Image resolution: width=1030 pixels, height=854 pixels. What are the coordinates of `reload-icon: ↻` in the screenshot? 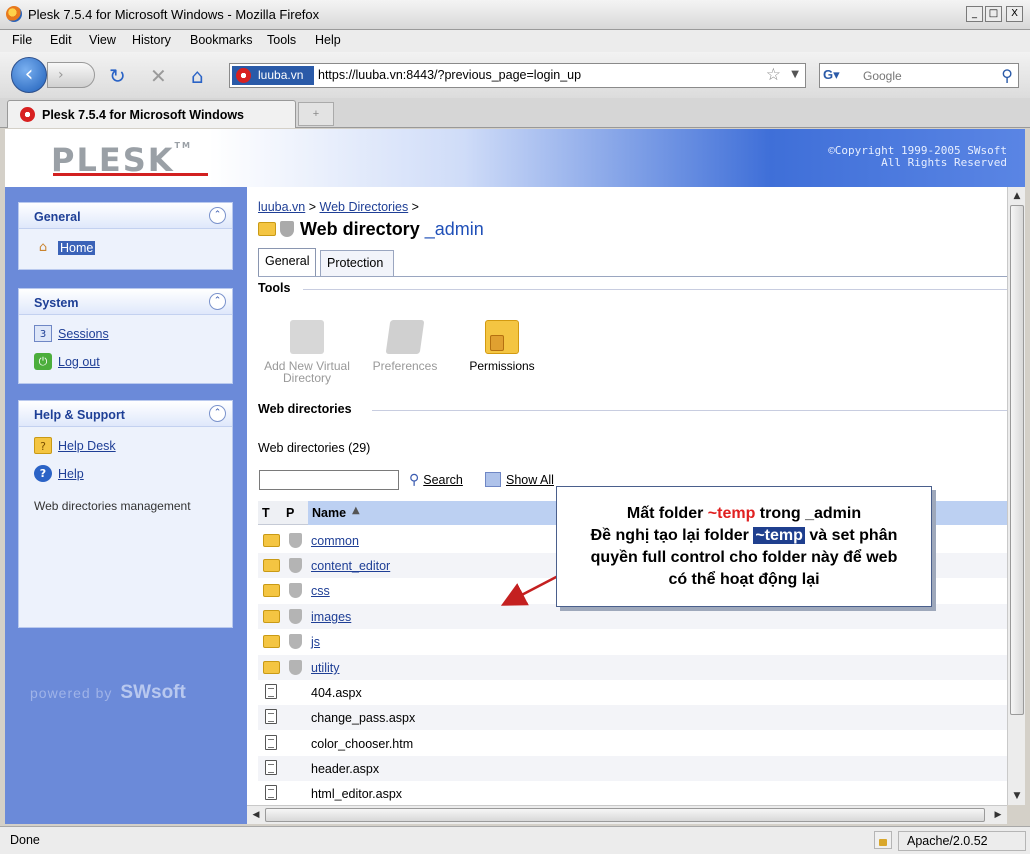 It's located at (117, 76).